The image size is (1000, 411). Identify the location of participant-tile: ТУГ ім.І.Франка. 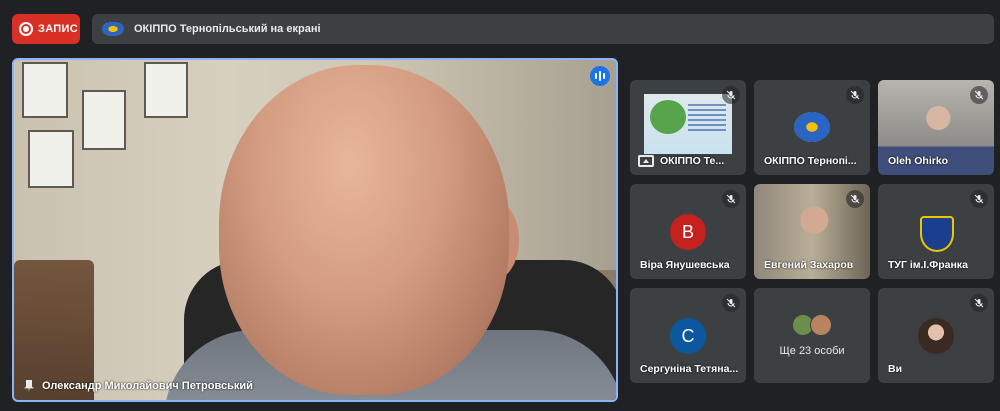
(936, 231).